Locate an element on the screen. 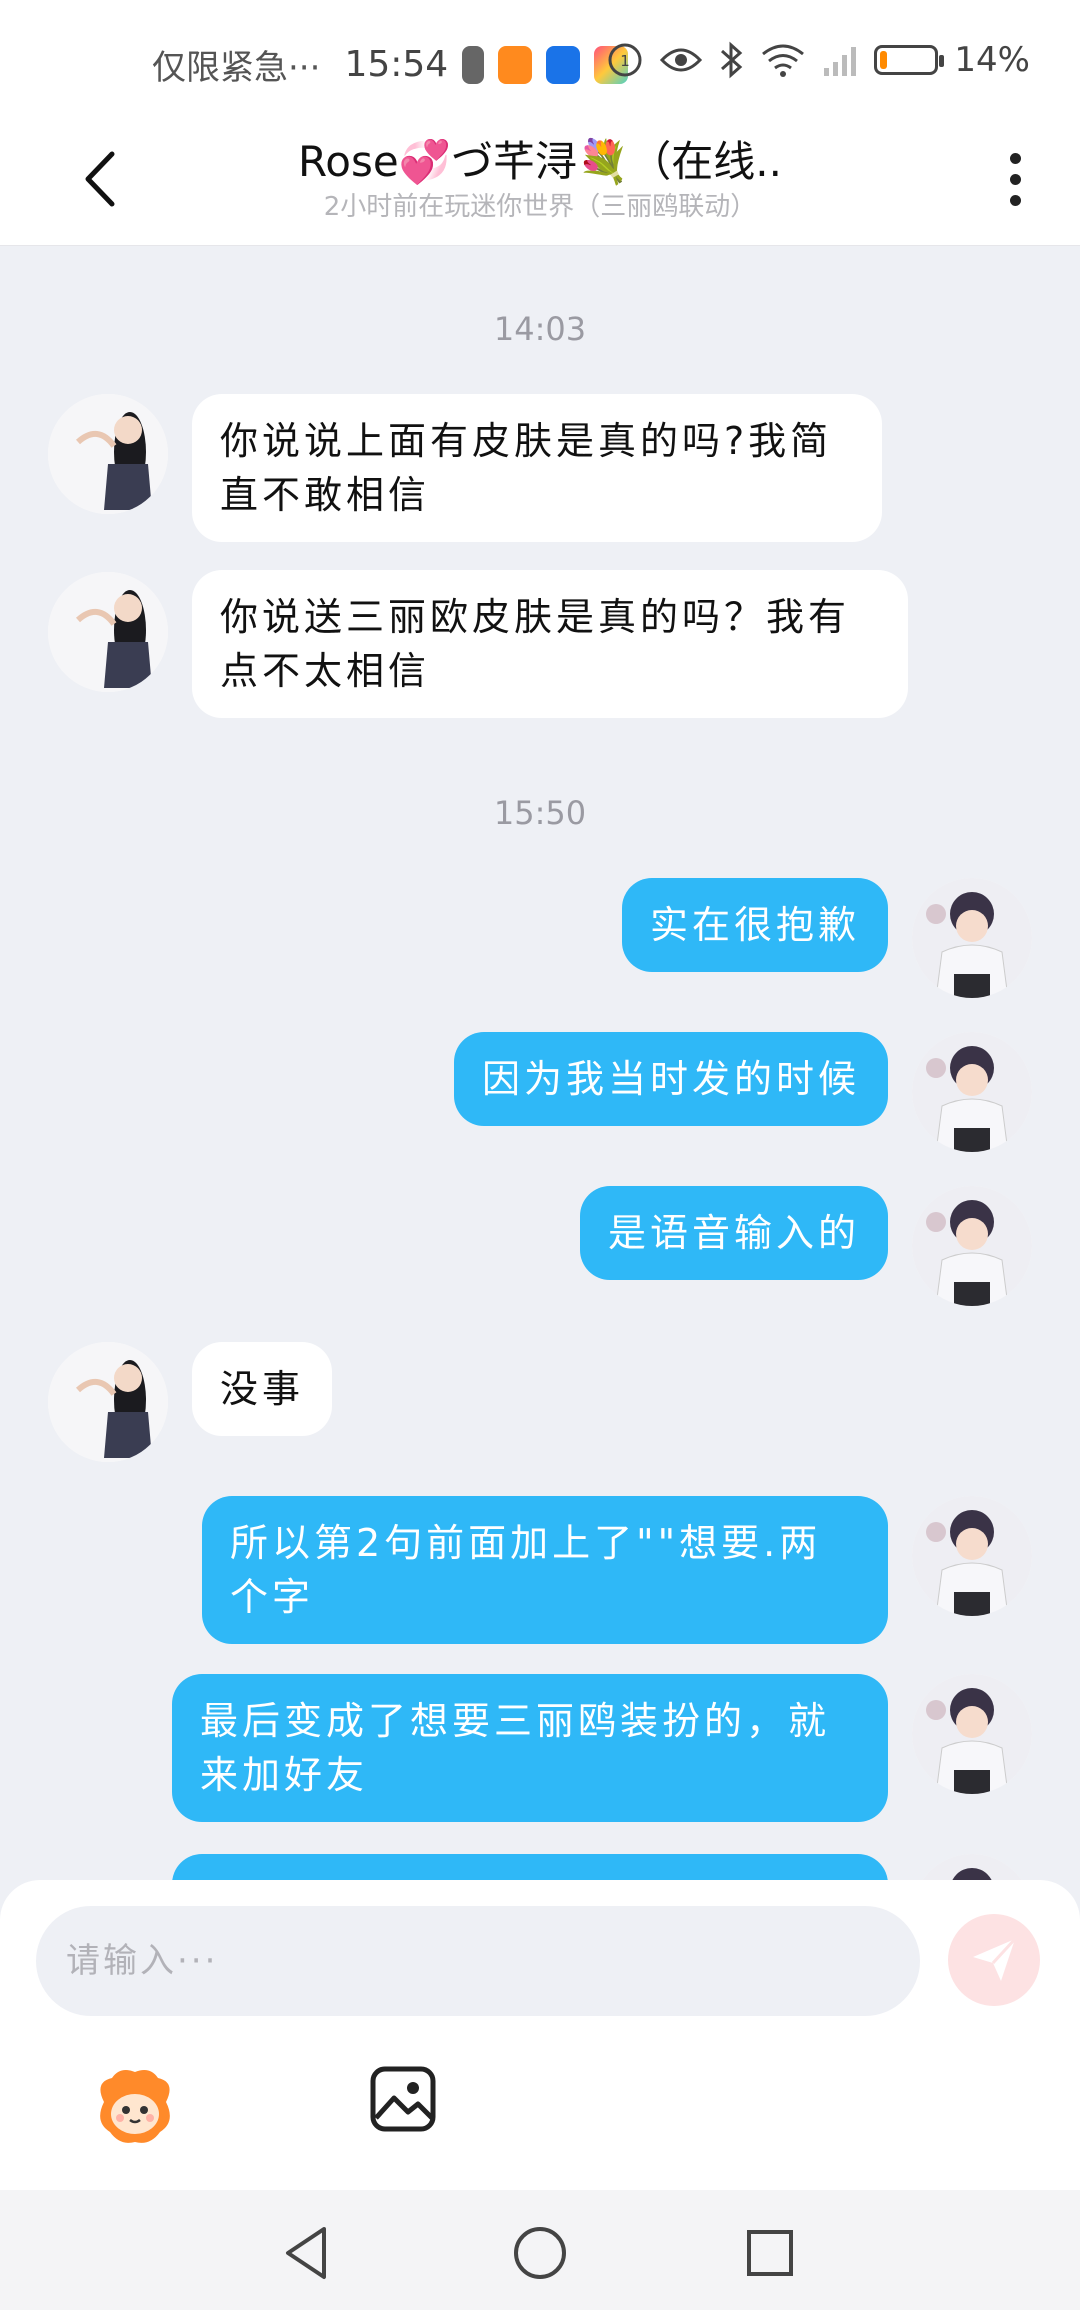 This screenshot has width=1080, height=2310. message-bubble: 实在很抱歉 is located at coordinates (754, 925).